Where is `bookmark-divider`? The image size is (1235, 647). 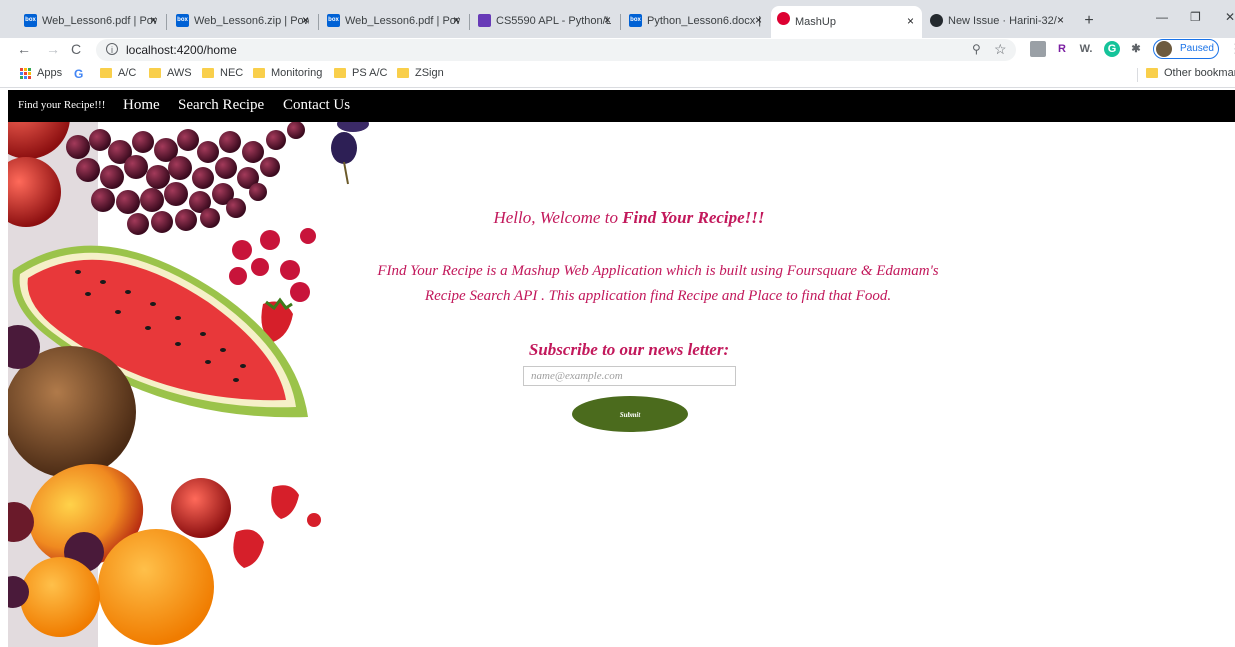 bookmark-divider is located at coordinates (1137, 75).